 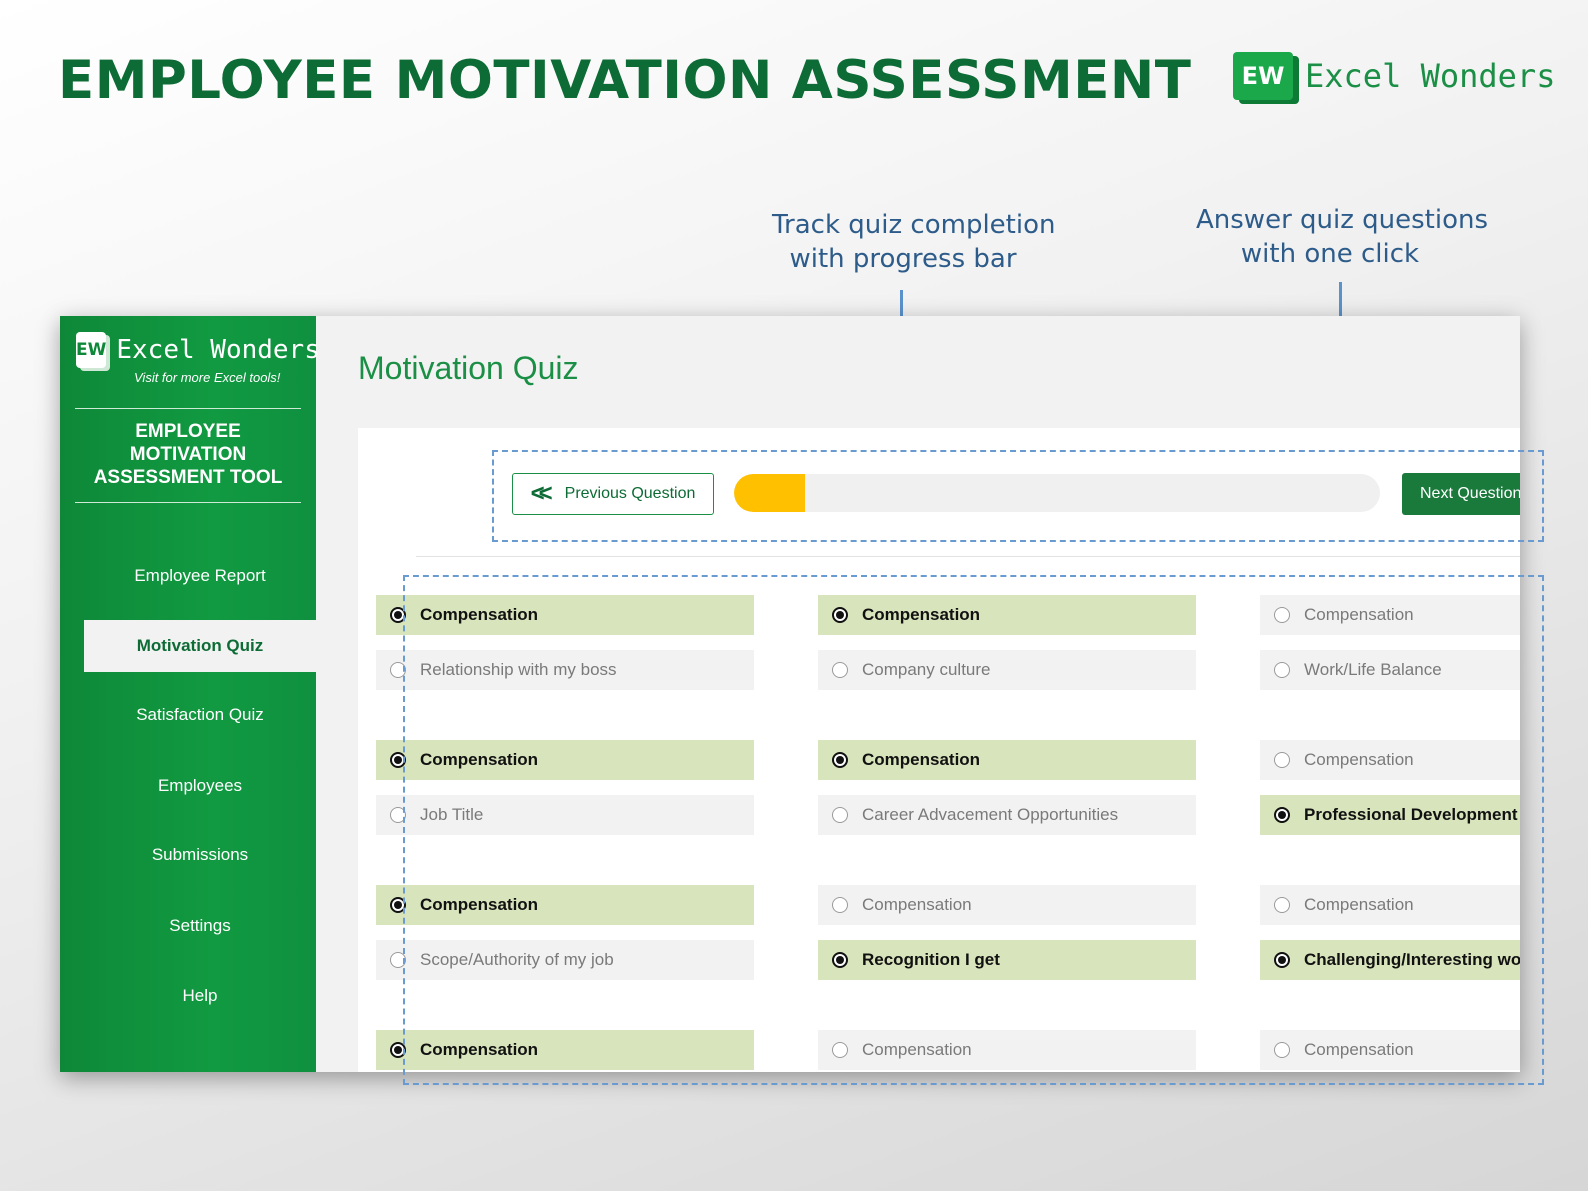 I want to click on quiz-option-label: Job Title, so click(x=452, y=814).